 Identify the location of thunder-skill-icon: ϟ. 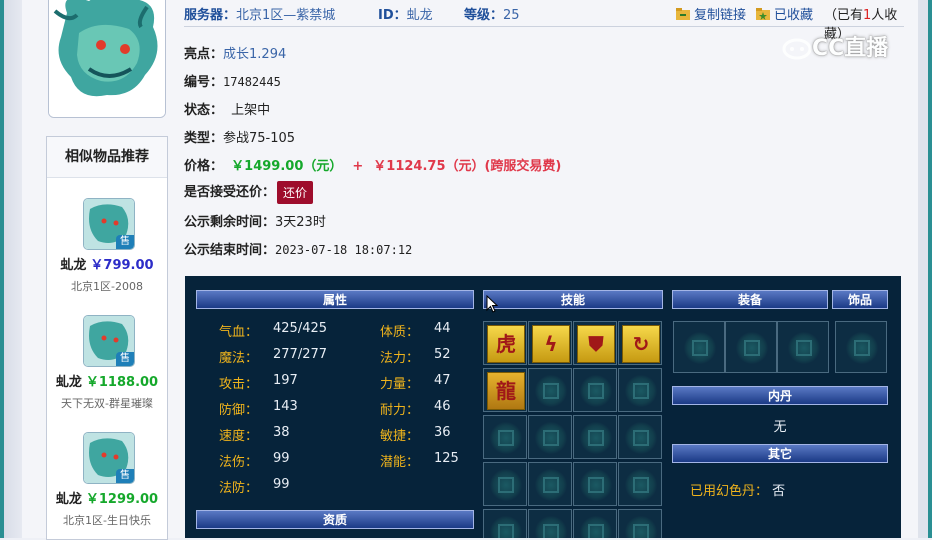
(551, 344).